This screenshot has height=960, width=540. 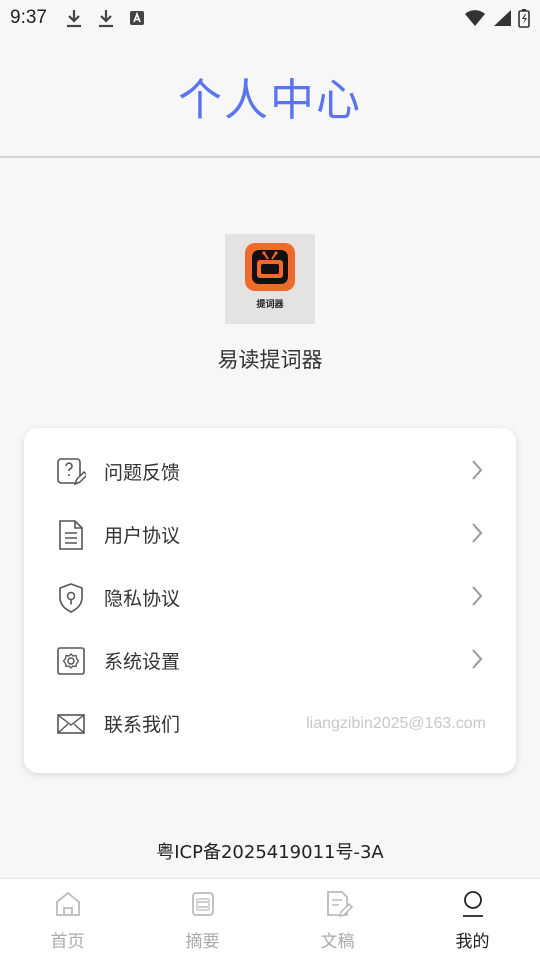 I want to click on menu-item-contact: 联系我们 liangzibin2025@163.com, so click(x=270, y=723).